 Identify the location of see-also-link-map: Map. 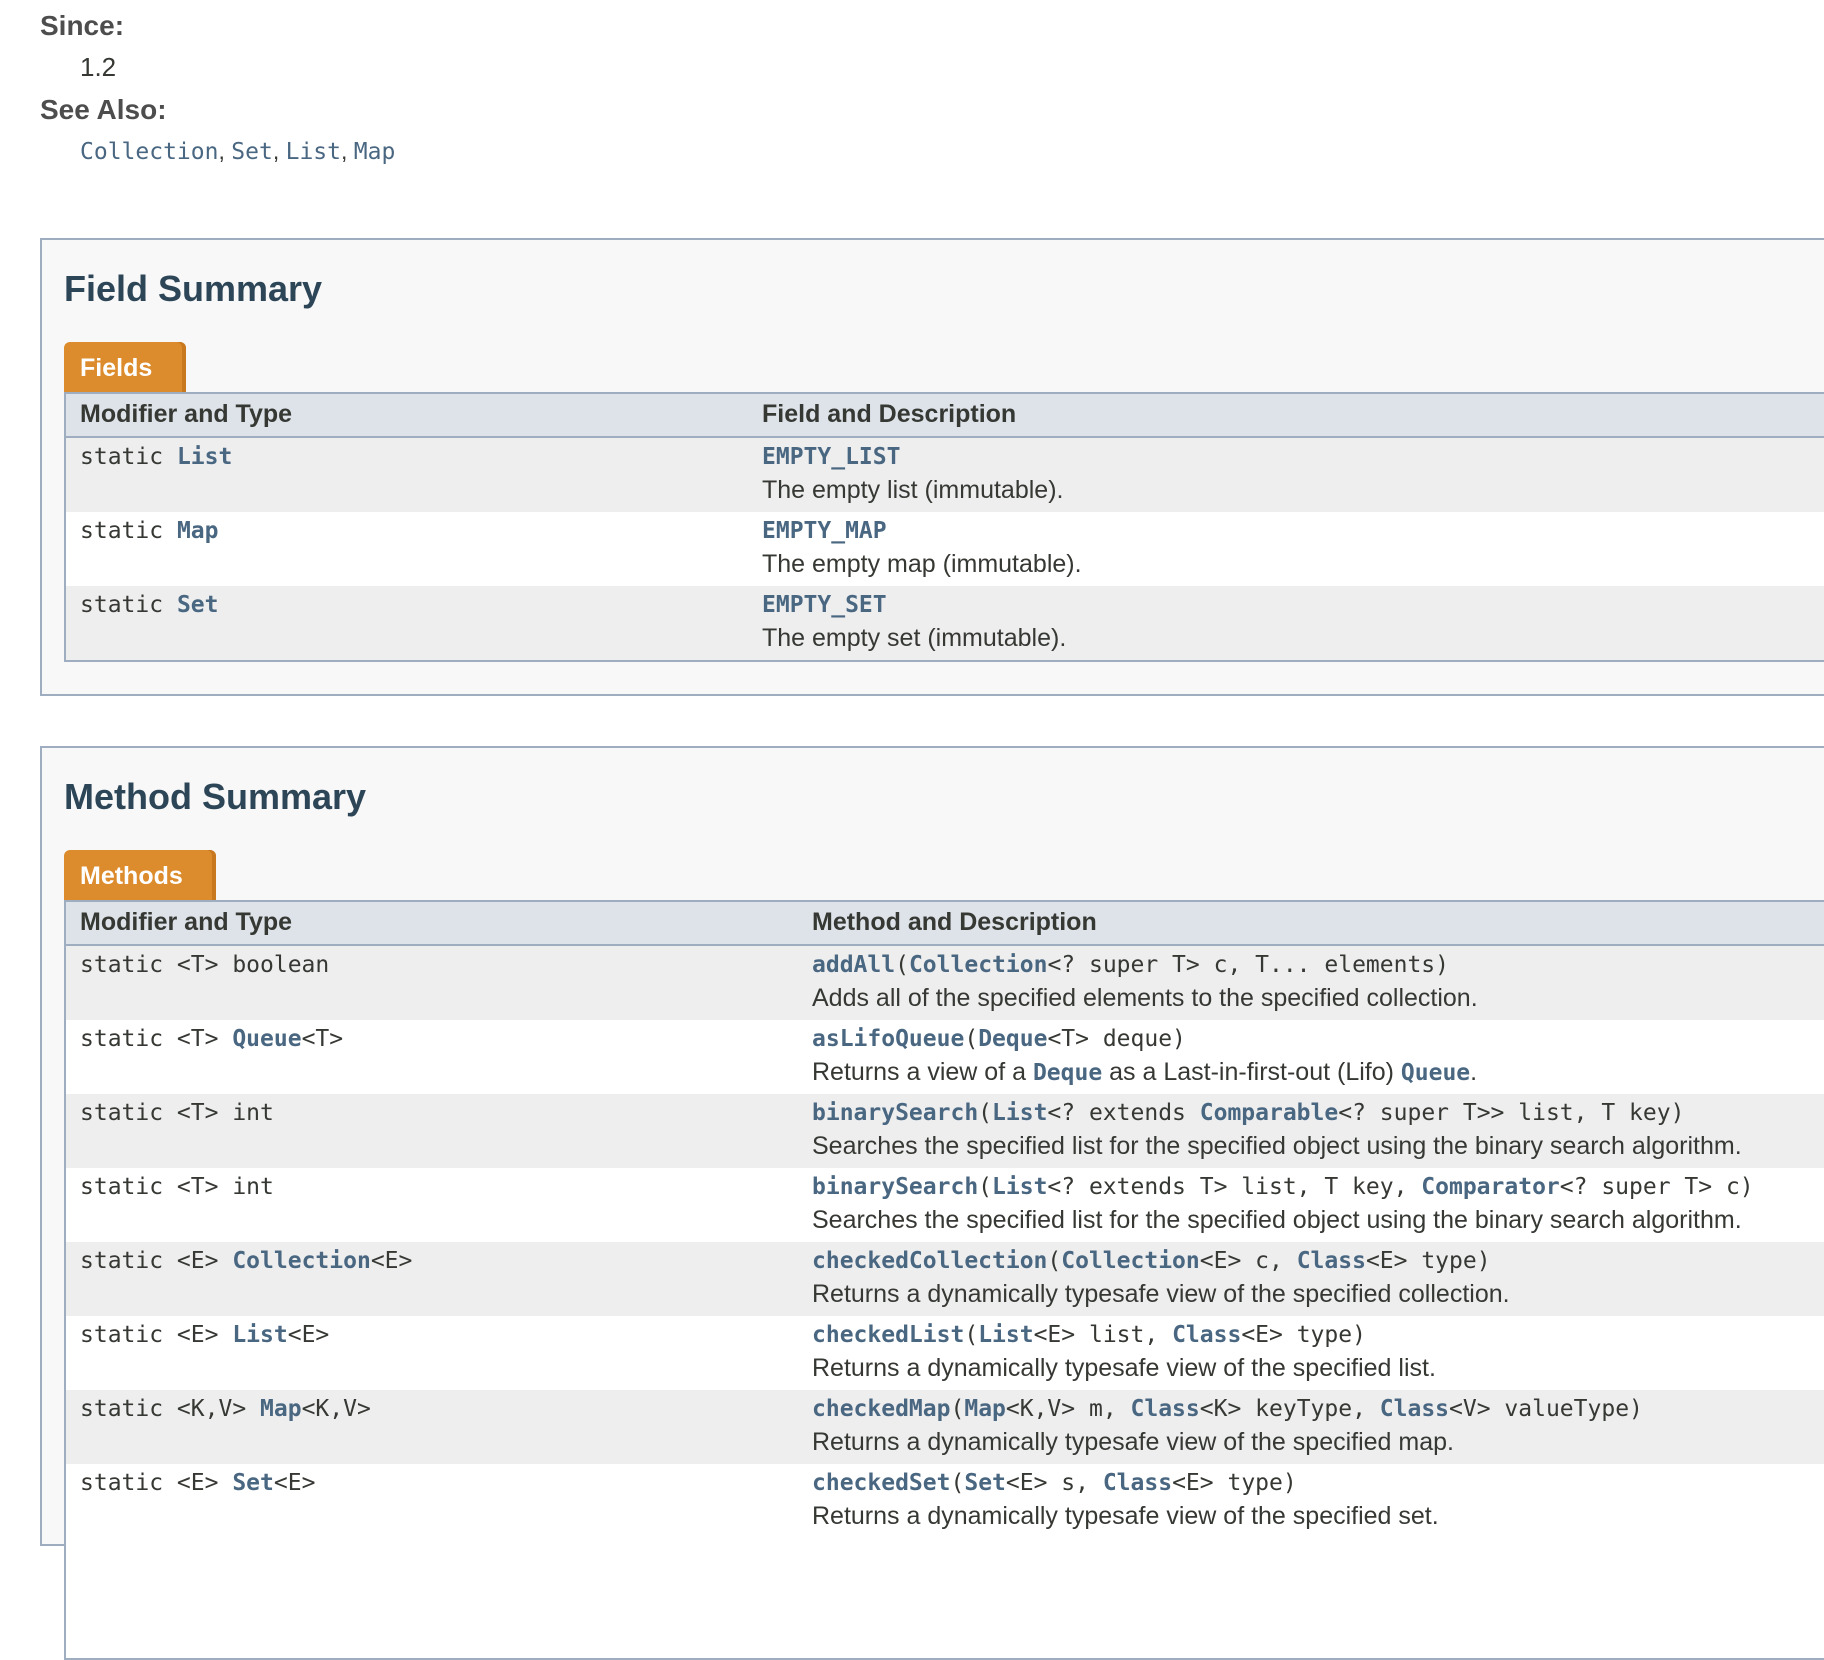
(375, 152).